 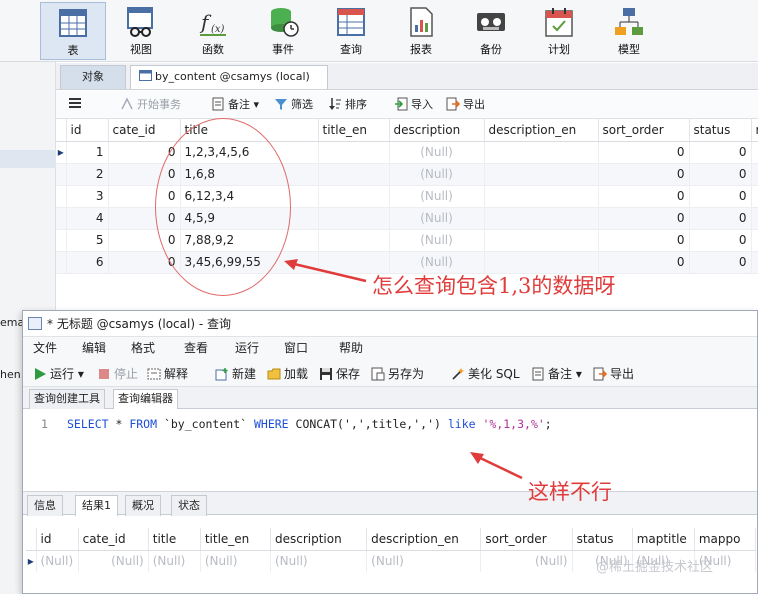 What do you see at coordinates (75, 105) in the screenshot?
I see `menu-button` at bounding box center [75, 105].